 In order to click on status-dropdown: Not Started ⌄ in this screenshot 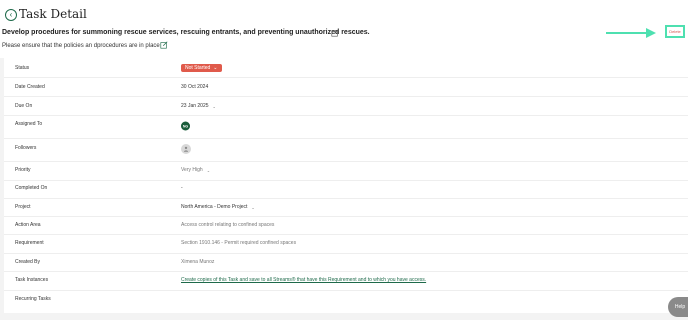, I will do `click(201, 68)`.